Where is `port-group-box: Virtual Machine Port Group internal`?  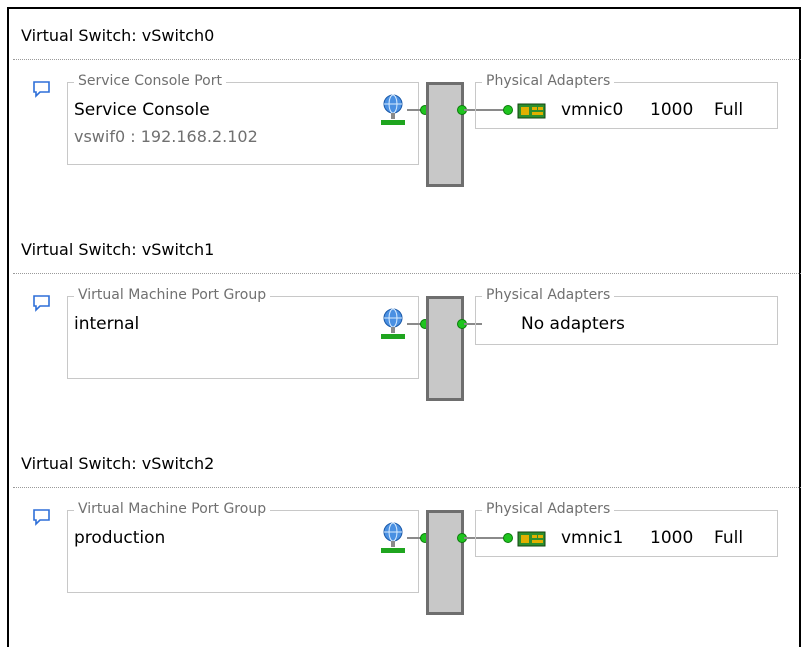
port-group-box: Virtual Machine Port Group internal is located at coordinates (243, 333).